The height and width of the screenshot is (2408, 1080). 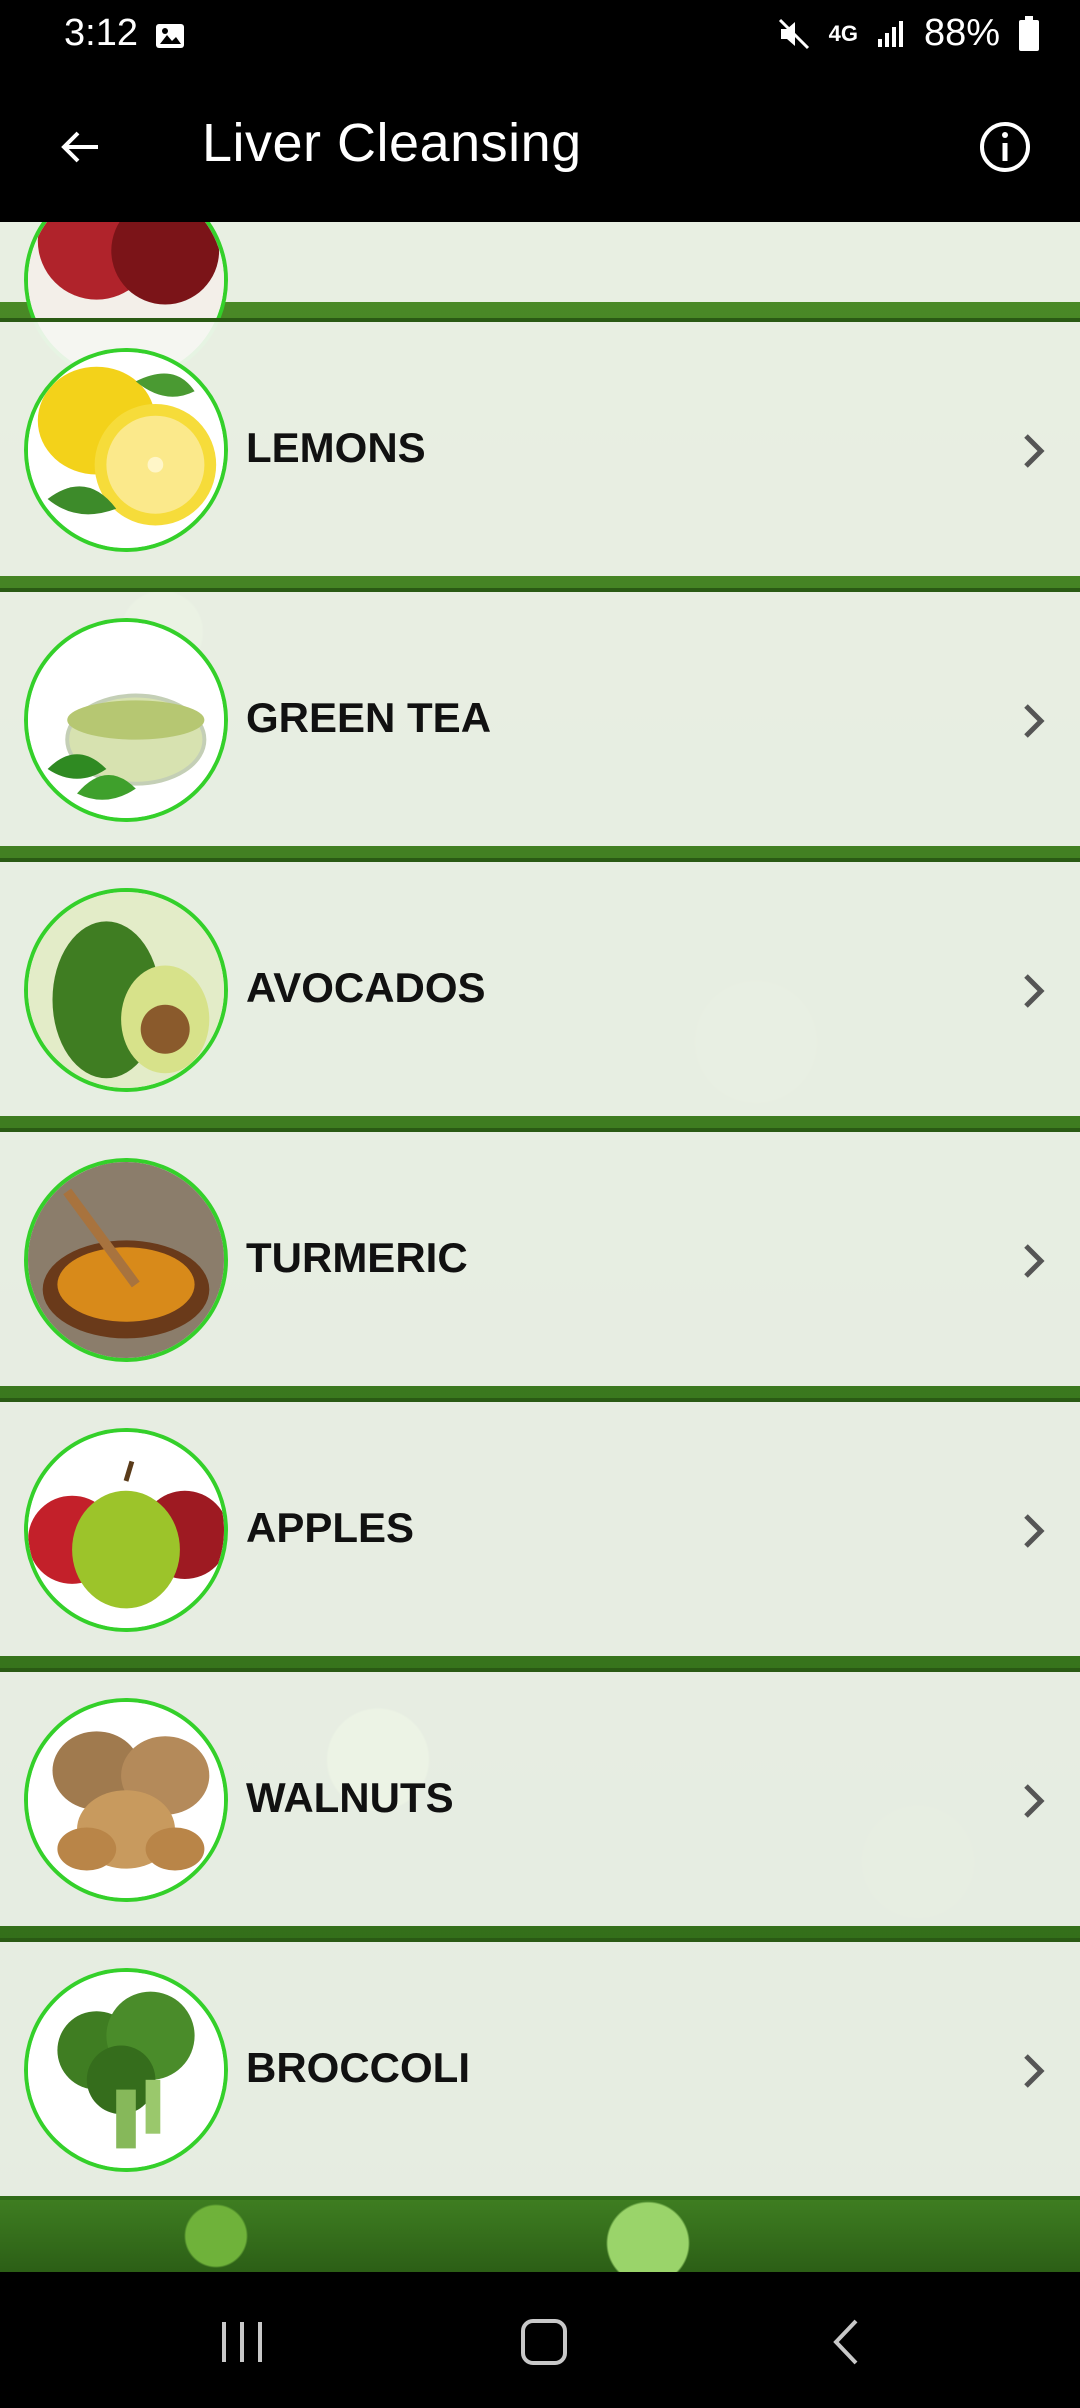 What do you see at coordinates (890, 33) in the screenshot?
I see `signal-icon` at bounding box center [890, 33].